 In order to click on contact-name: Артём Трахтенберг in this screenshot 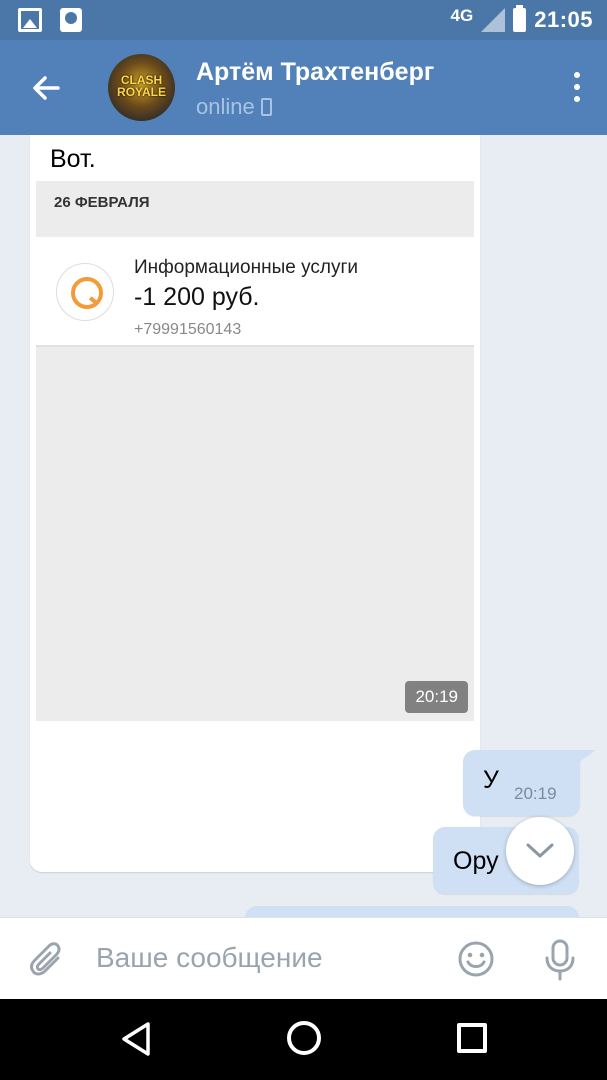, I will do `click(315, 72)`.